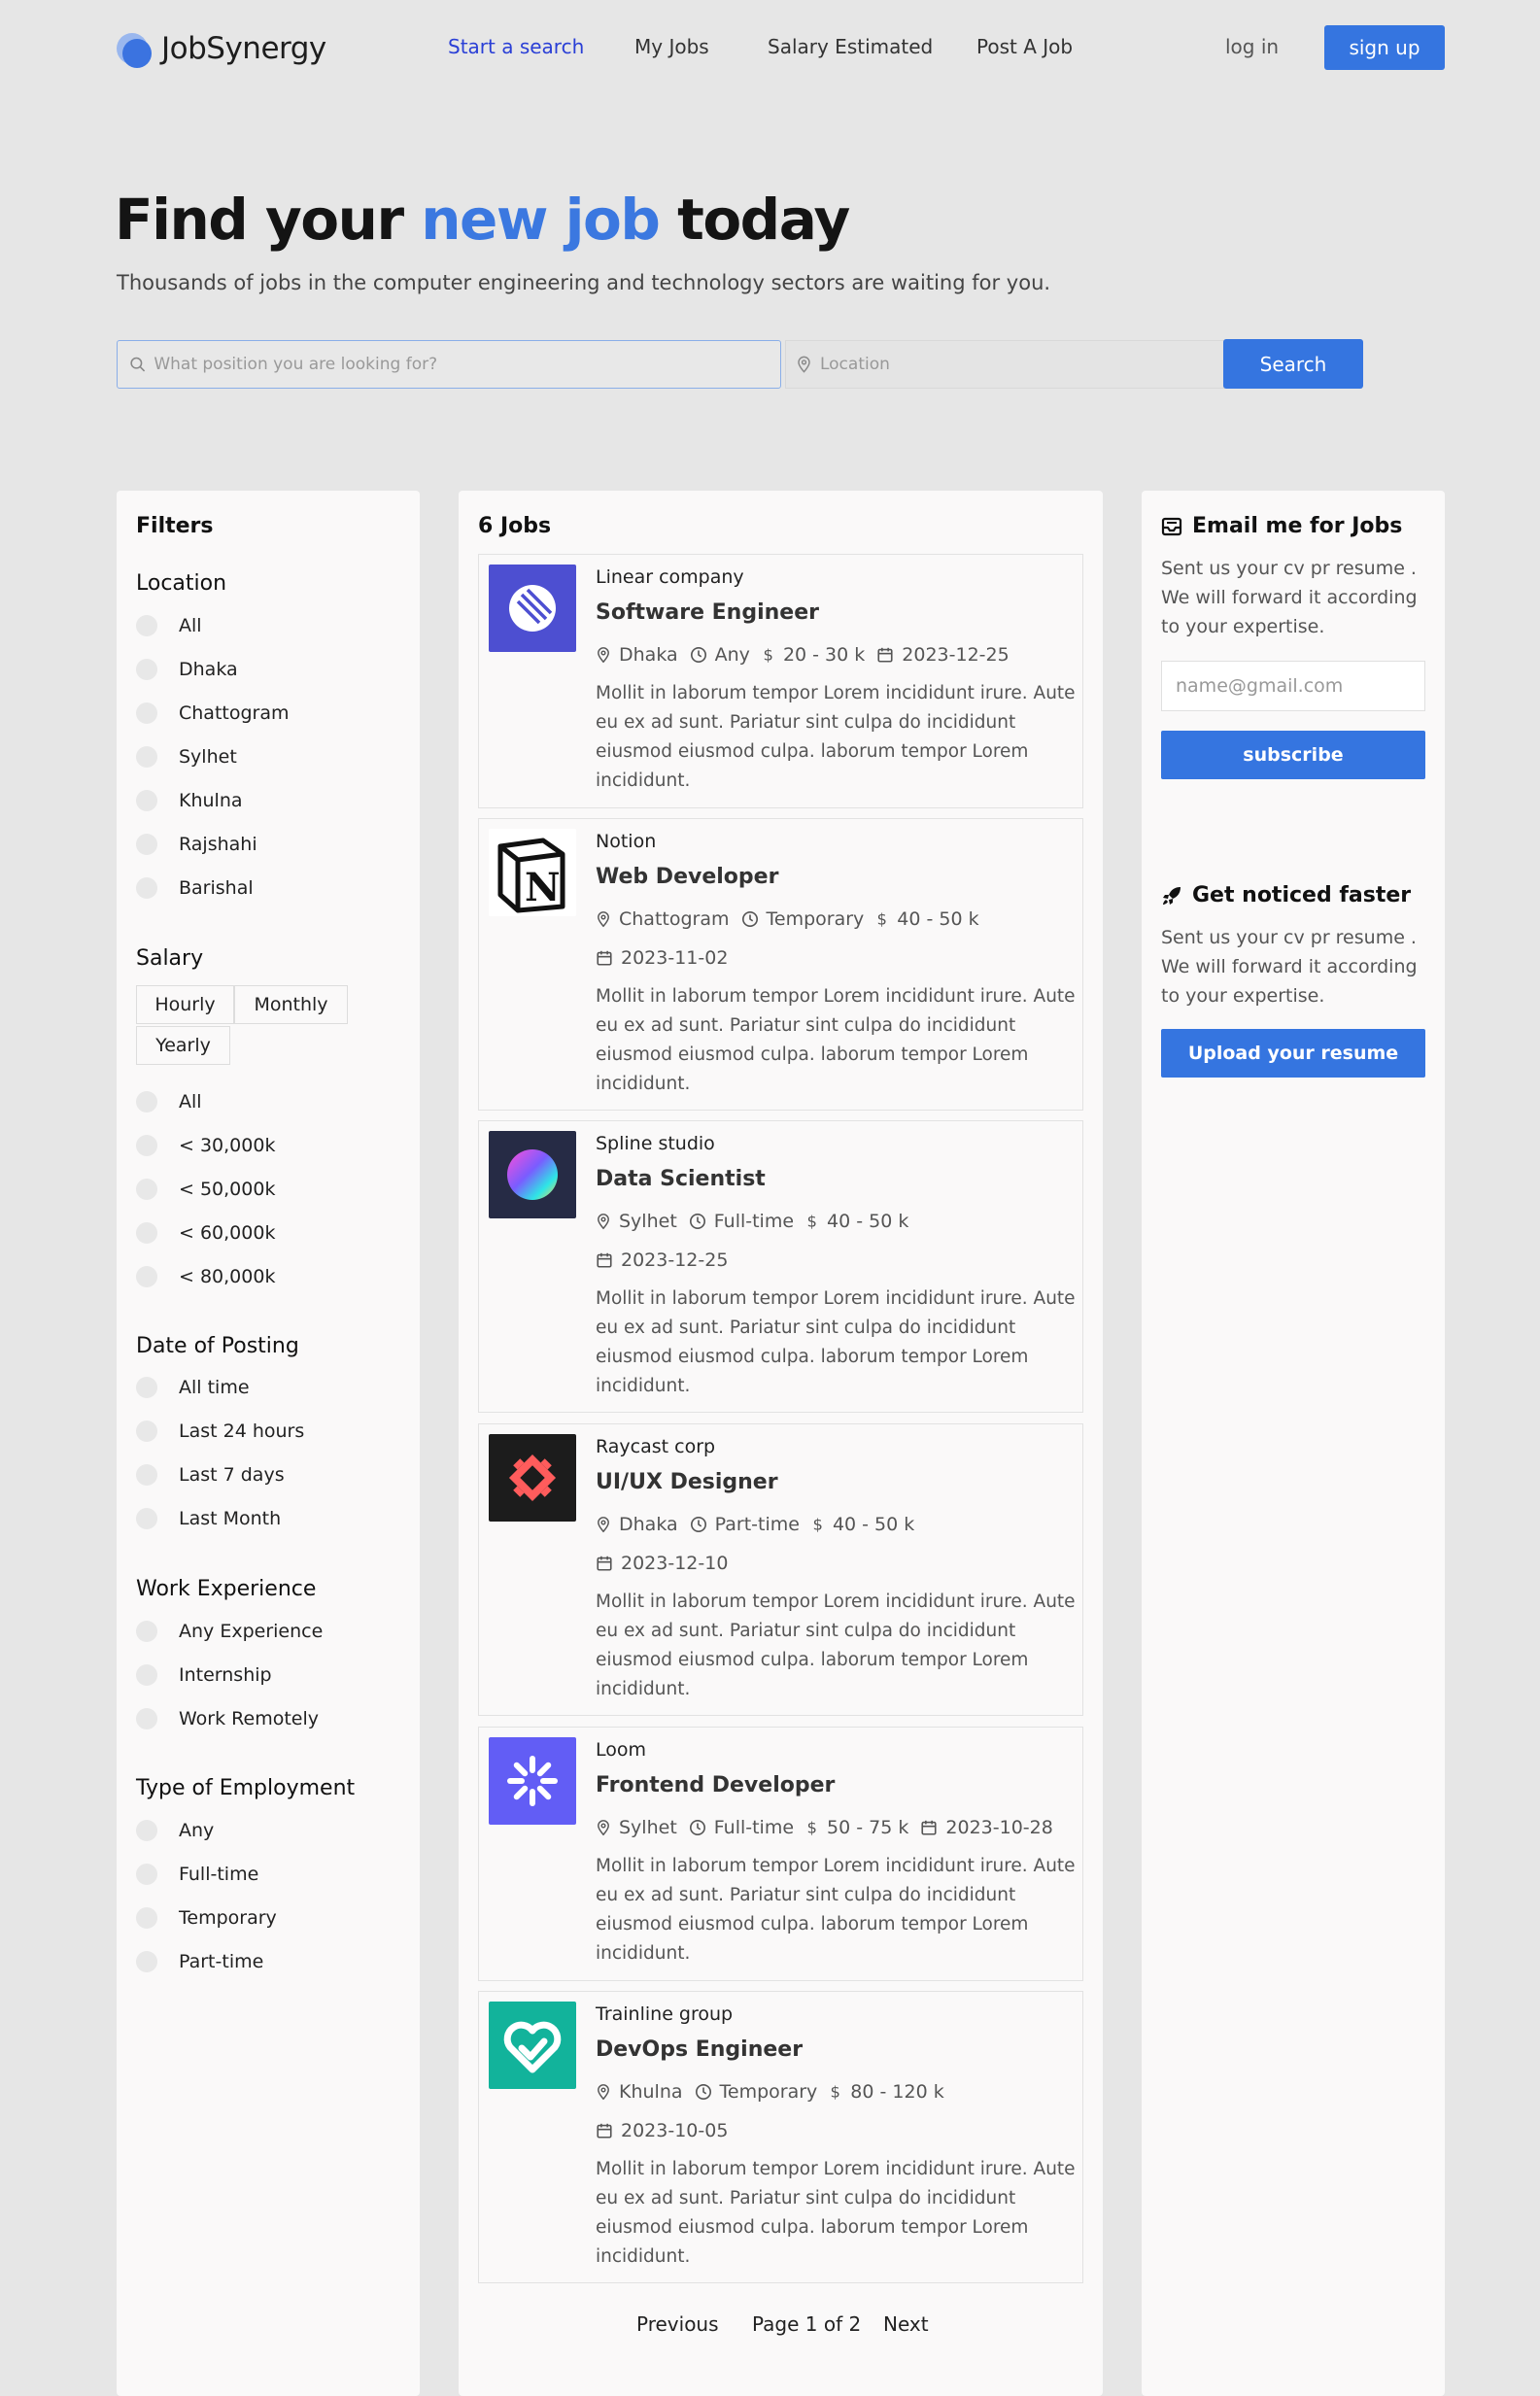 Image resolution: width=1540 pixels, height=2396 pixels. Describe the element at coordinates (175, 526) in the screenshot. I see `filters-title: Filters` at that location.